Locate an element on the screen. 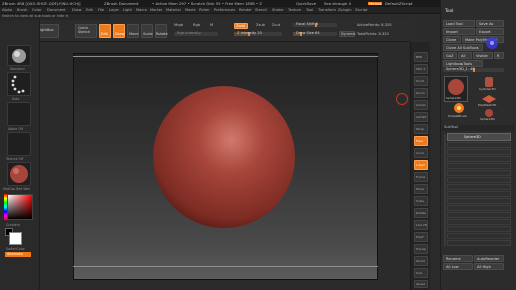 Image resolution: width=516 pixels, height=290 pixels. menu-transform: Transform is located at coordinates (327, 10).